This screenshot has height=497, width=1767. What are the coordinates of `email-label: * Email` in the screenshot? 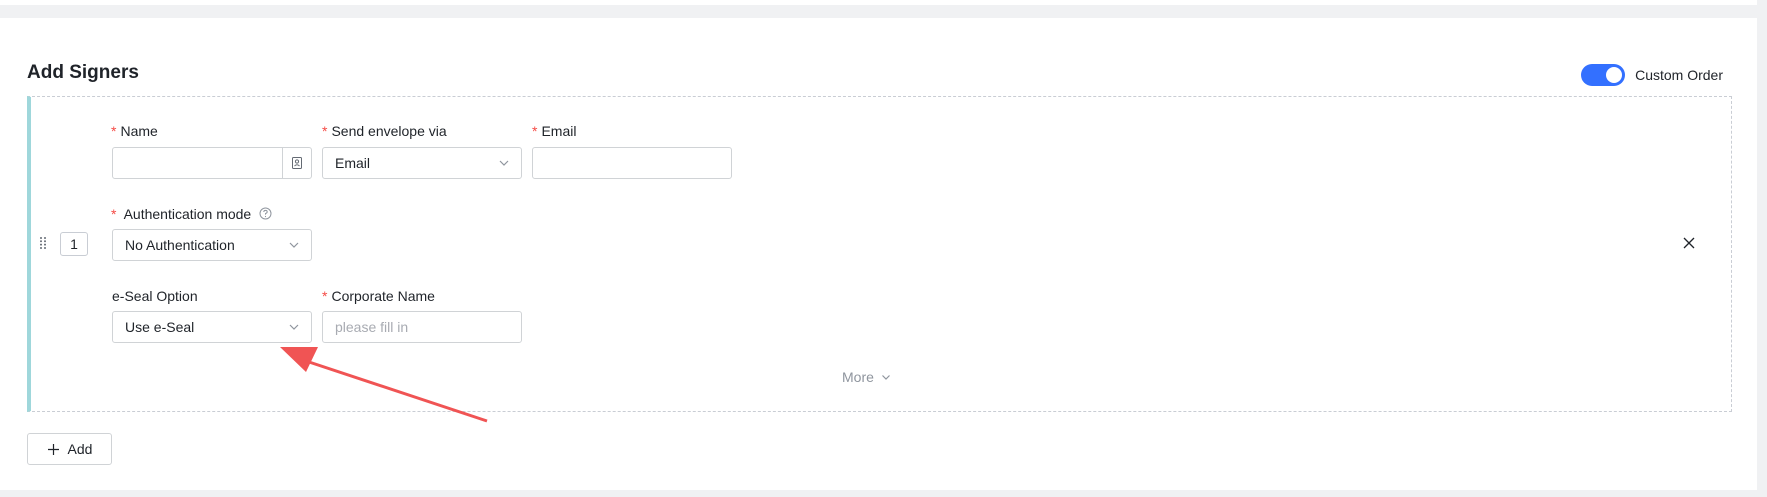 It's located at (554, 131).